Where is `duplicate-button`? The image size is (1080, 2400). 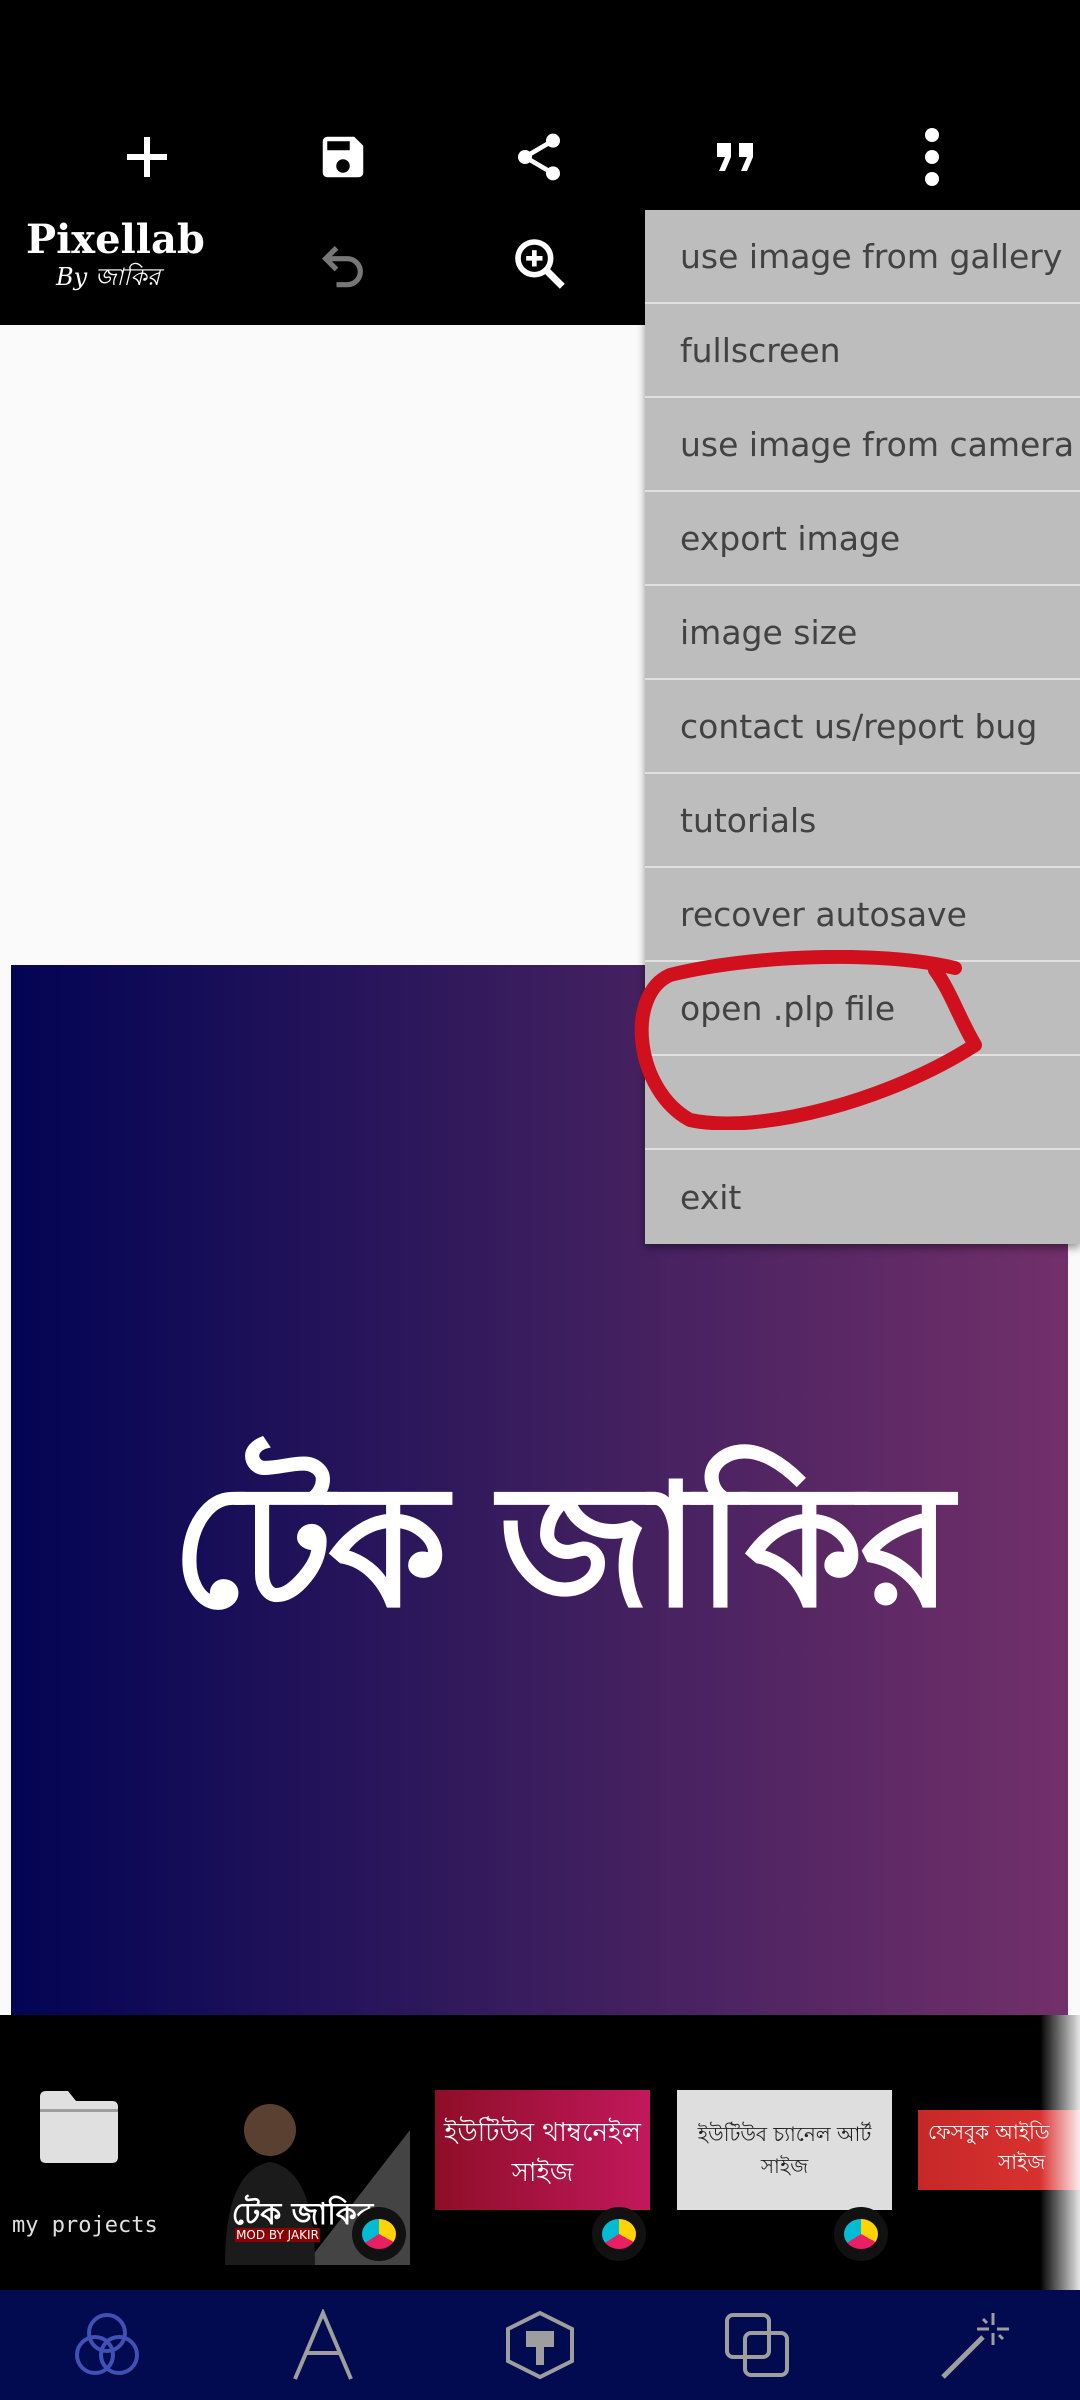
duplicate-button is located at coordinates (757, 2345).